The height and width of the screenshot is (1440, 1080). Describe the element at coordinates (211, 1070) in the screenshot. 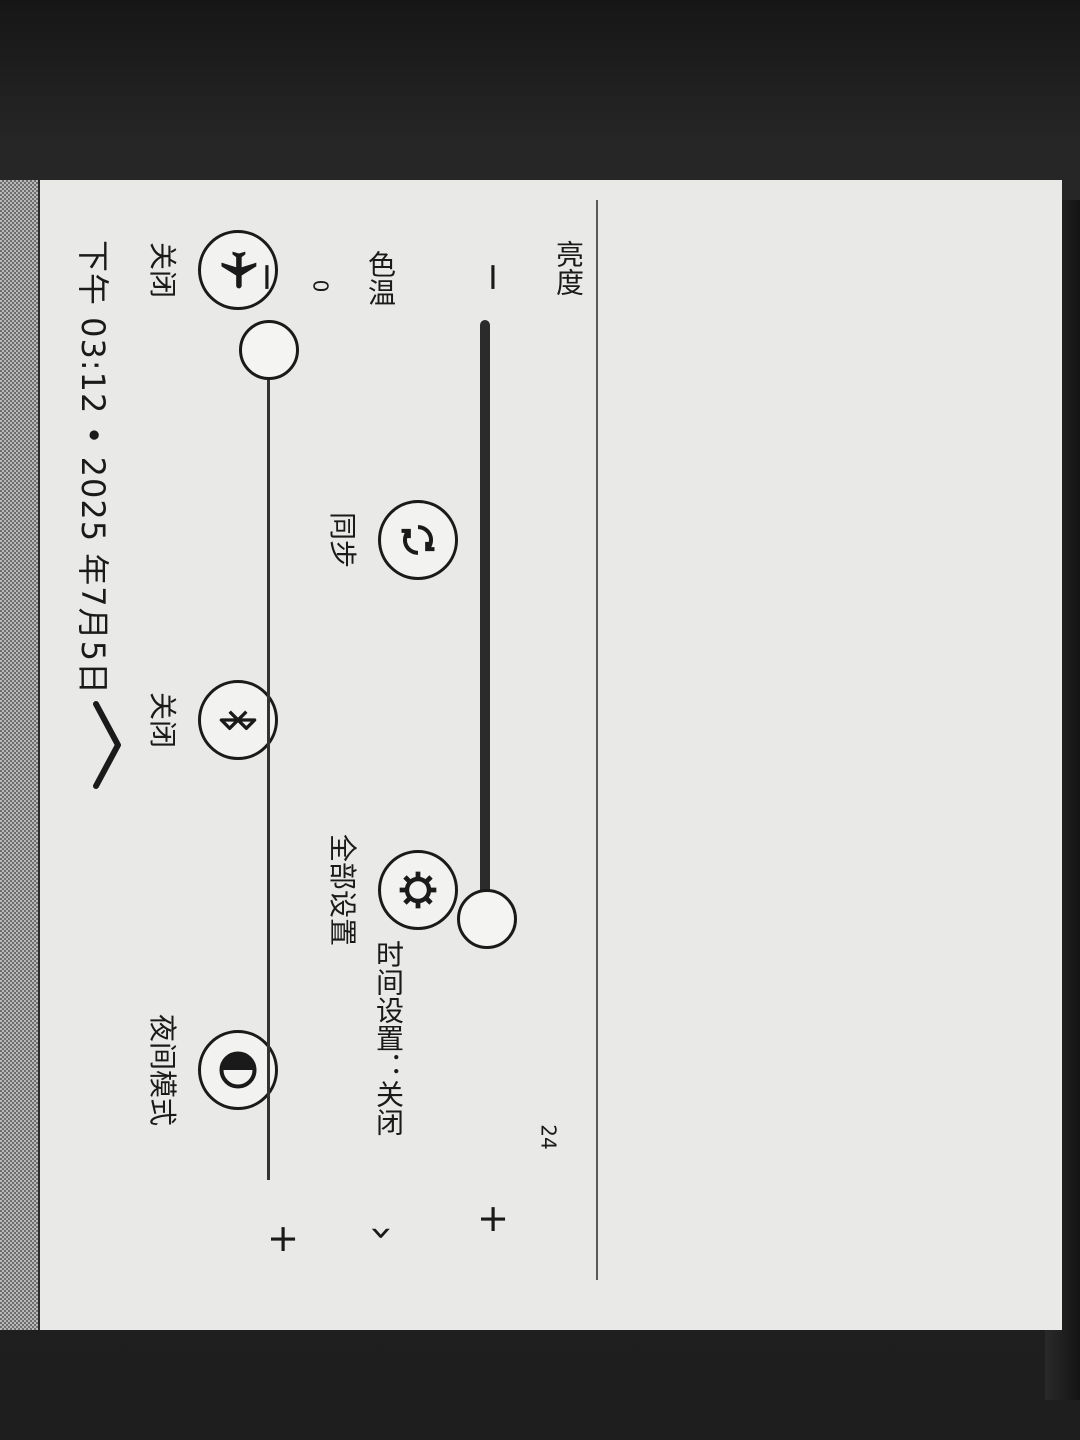

I see `night-mode-toggle: 夜间模式` at that location.